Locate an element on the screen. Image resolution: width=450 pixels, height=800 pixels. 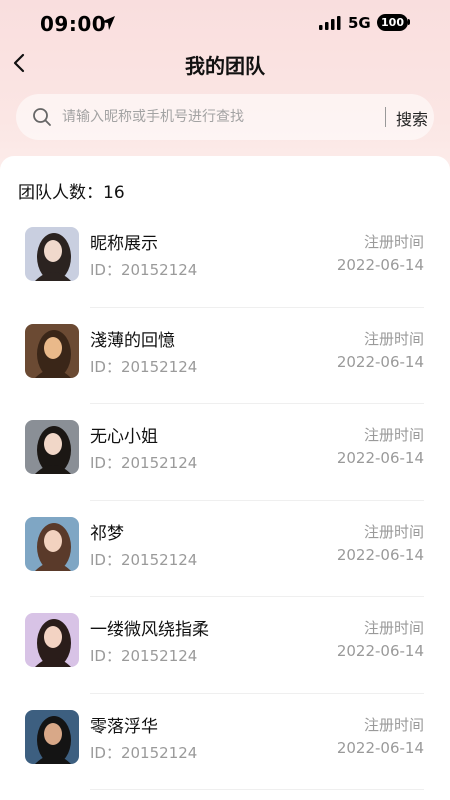
member-list-item: 淺薄的回憶 ID：20152124 注册时间 2022-06-14 is located at coordinates (225, 356).